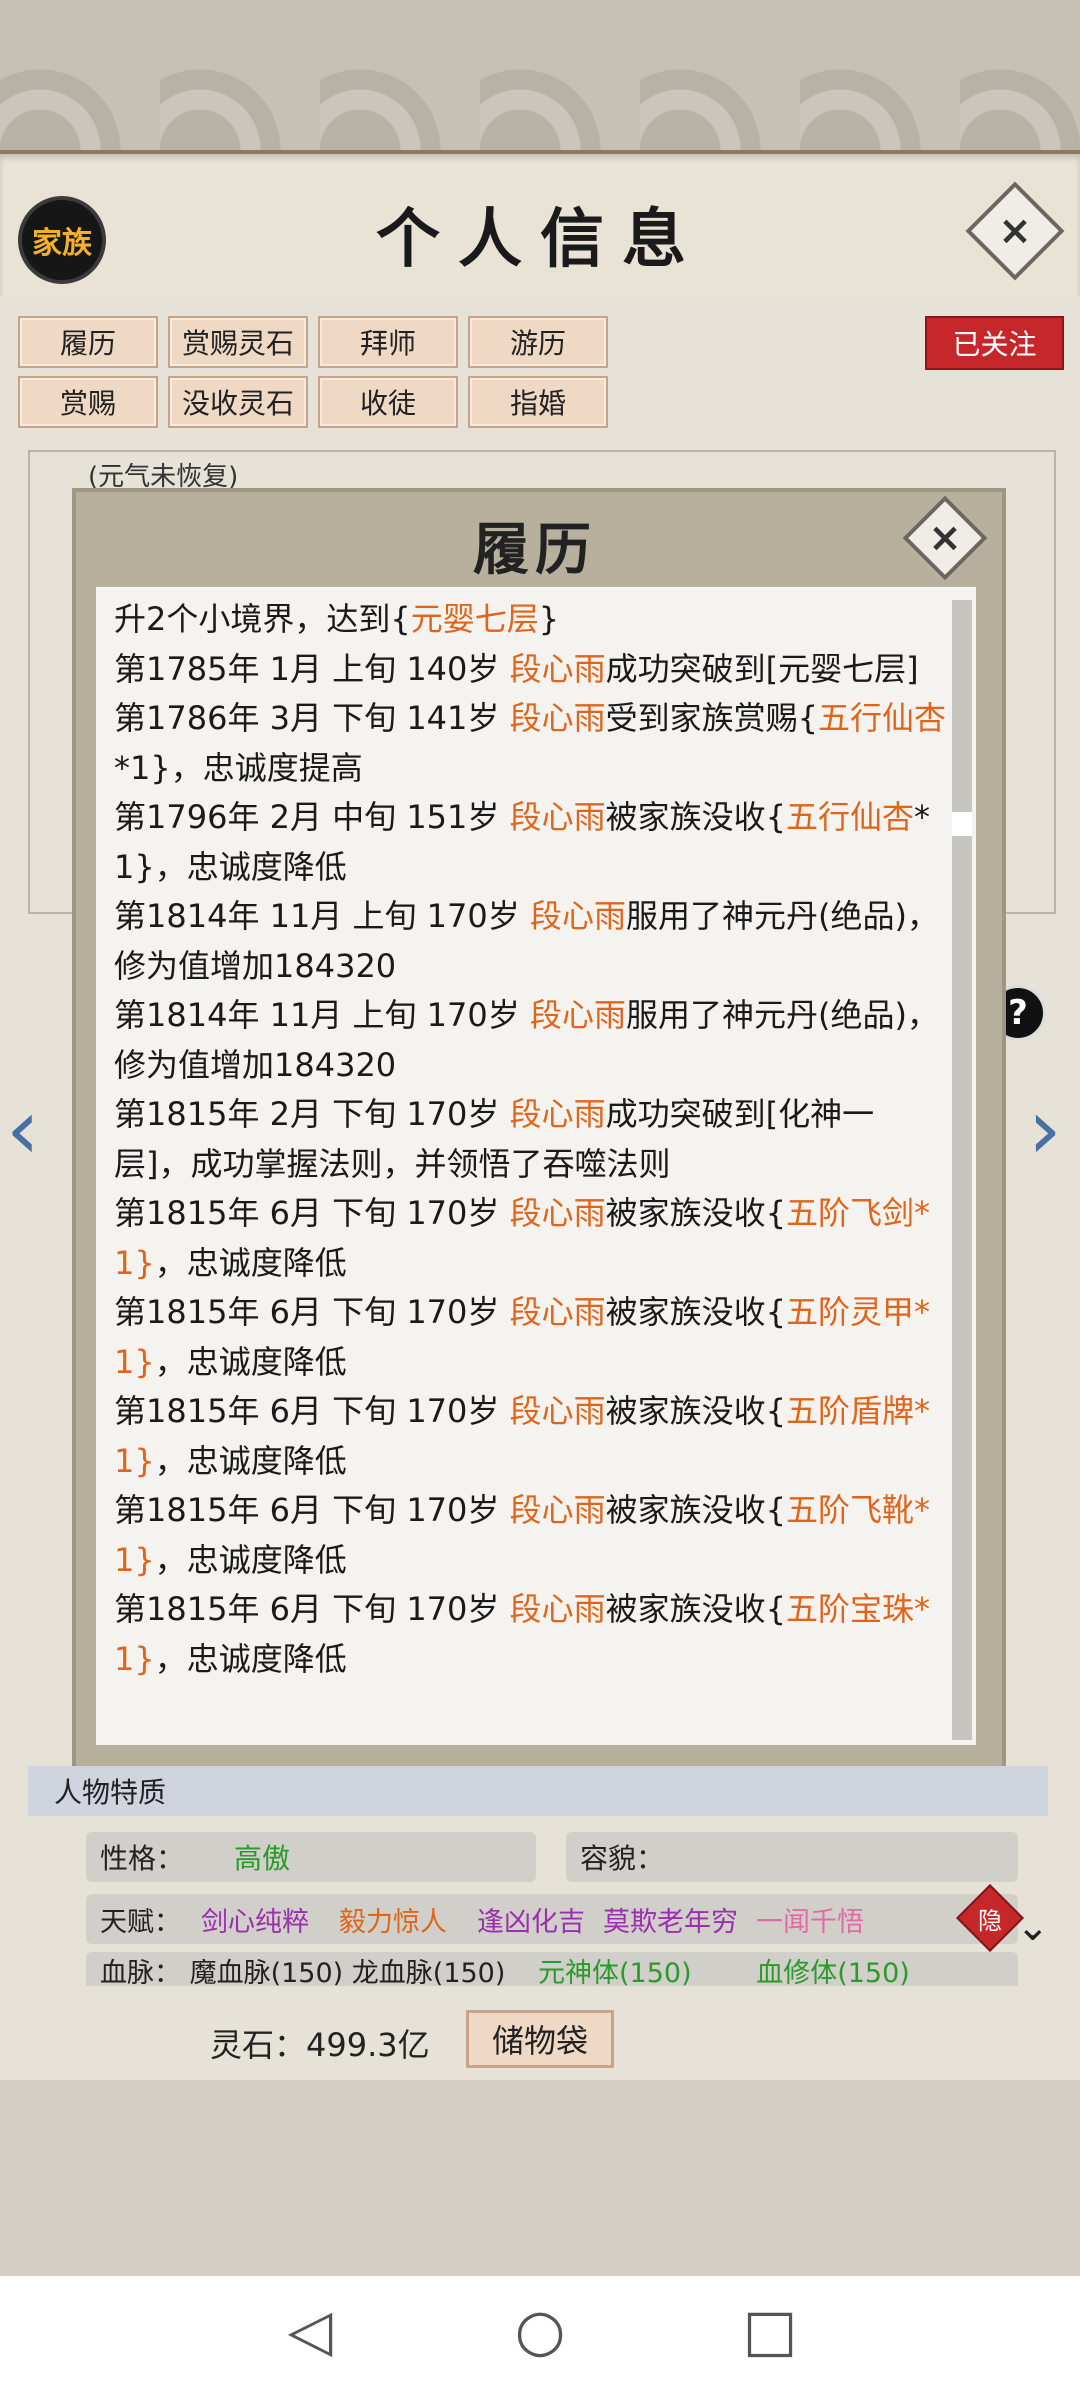  Describe the element at coordinates (540, 2330) in the screenshot. I see `home-nav-icon: ○` at that location.